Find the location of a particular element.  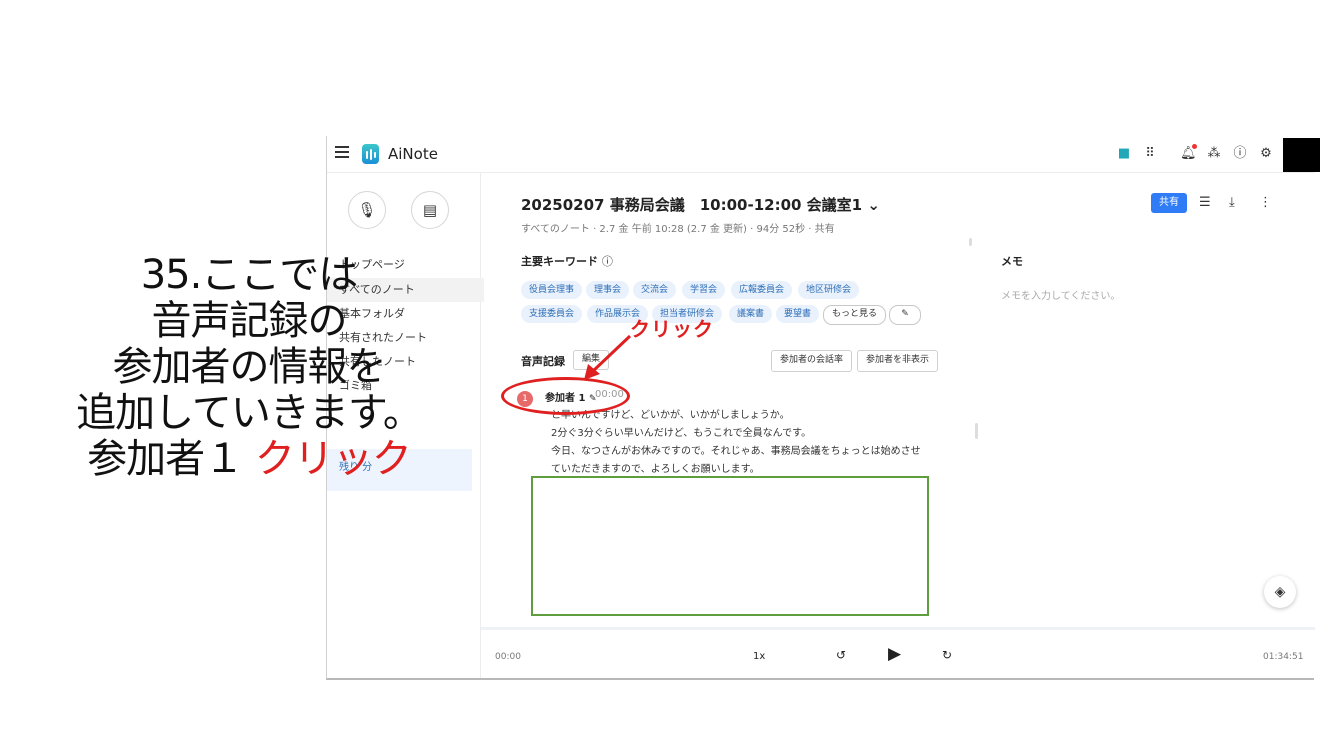

instruction-line: 参加者の情報を is located at coordinates (249, 367).